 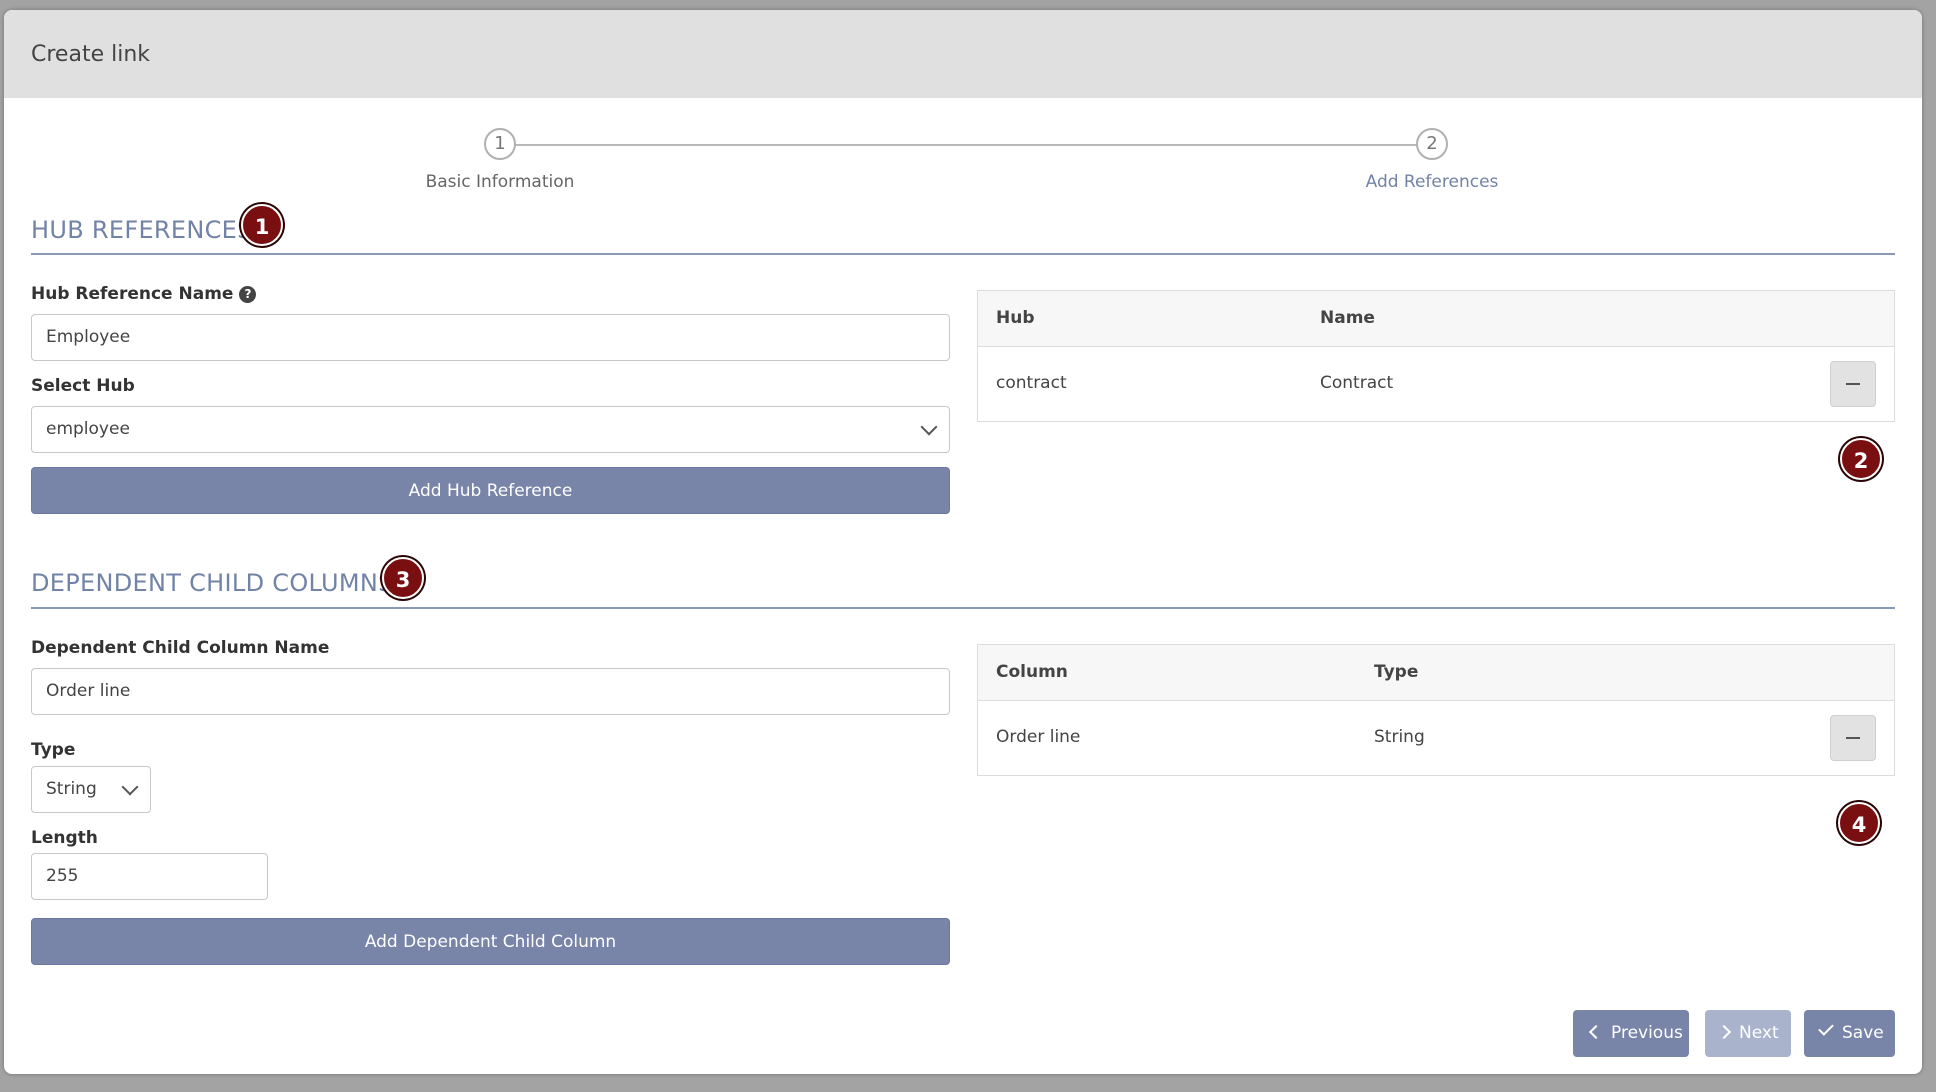 I want to click on next-label: Next, so click(x=1759, y=1033).